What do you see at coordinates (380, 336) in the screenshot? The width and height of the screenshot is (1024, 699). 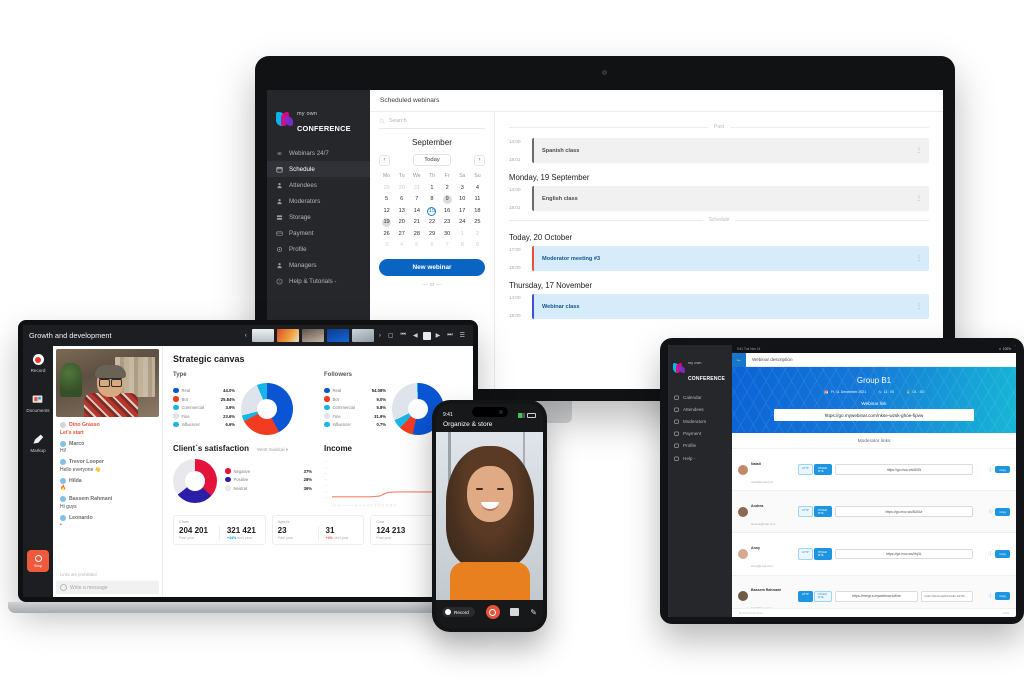 I see `slides-next-button: ›` at bounding box center [380, 336].